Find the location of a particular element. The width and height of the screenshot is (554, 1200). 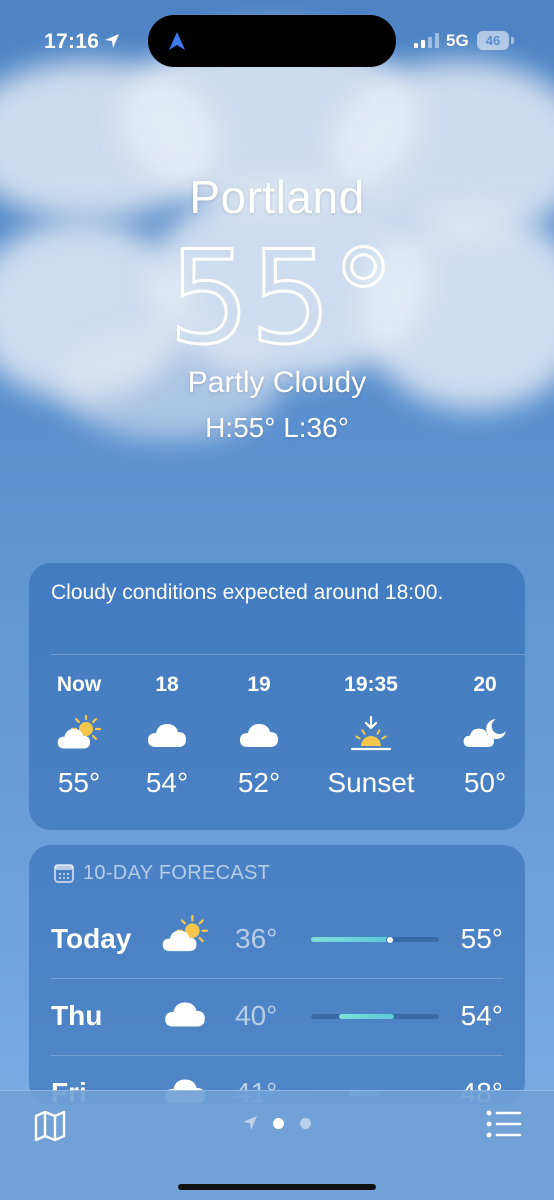

status-time: 17:16 is located at coordinates (72, 41).